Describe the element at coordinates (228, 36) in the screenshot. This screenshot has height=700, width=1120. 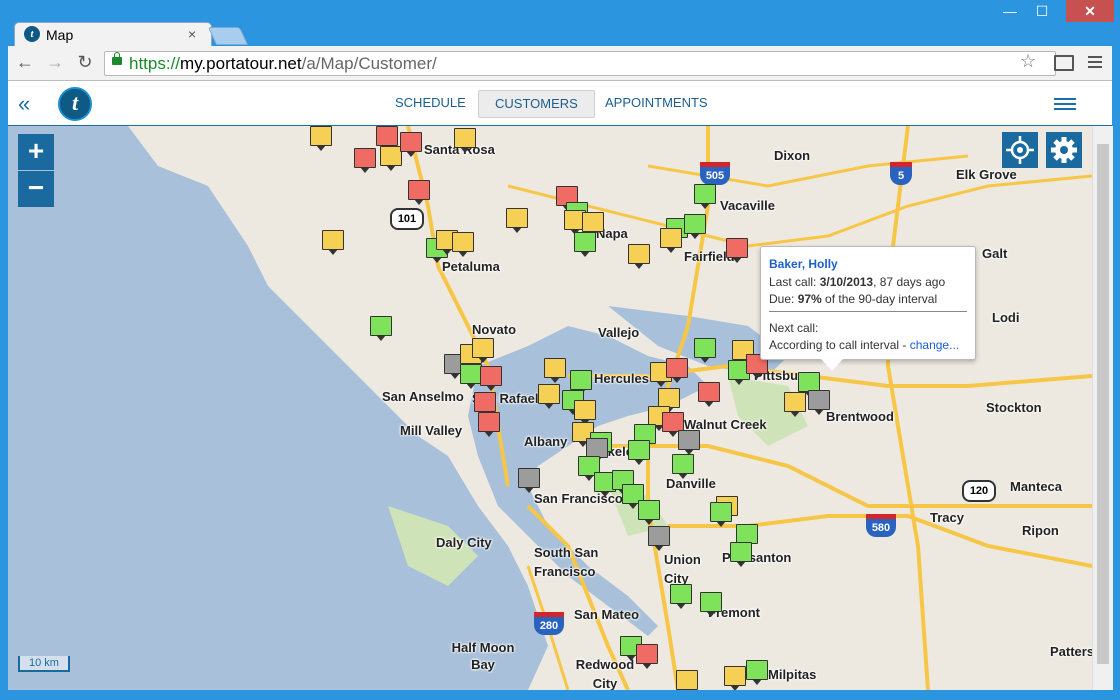
I see `new-tab-button` at that location.